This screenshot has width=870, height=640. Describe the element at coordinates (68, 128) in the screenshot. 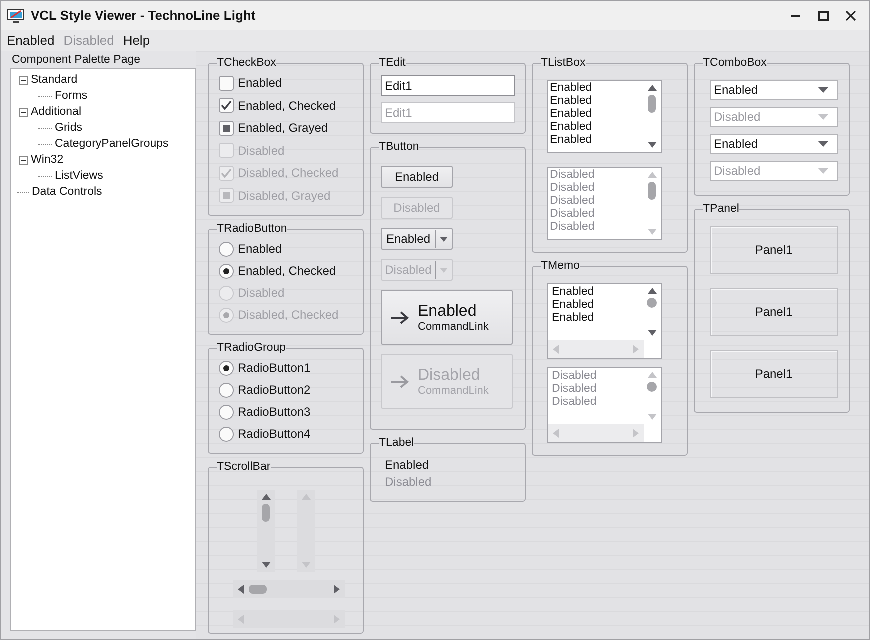

I see `tree-item: Grids` at that location.